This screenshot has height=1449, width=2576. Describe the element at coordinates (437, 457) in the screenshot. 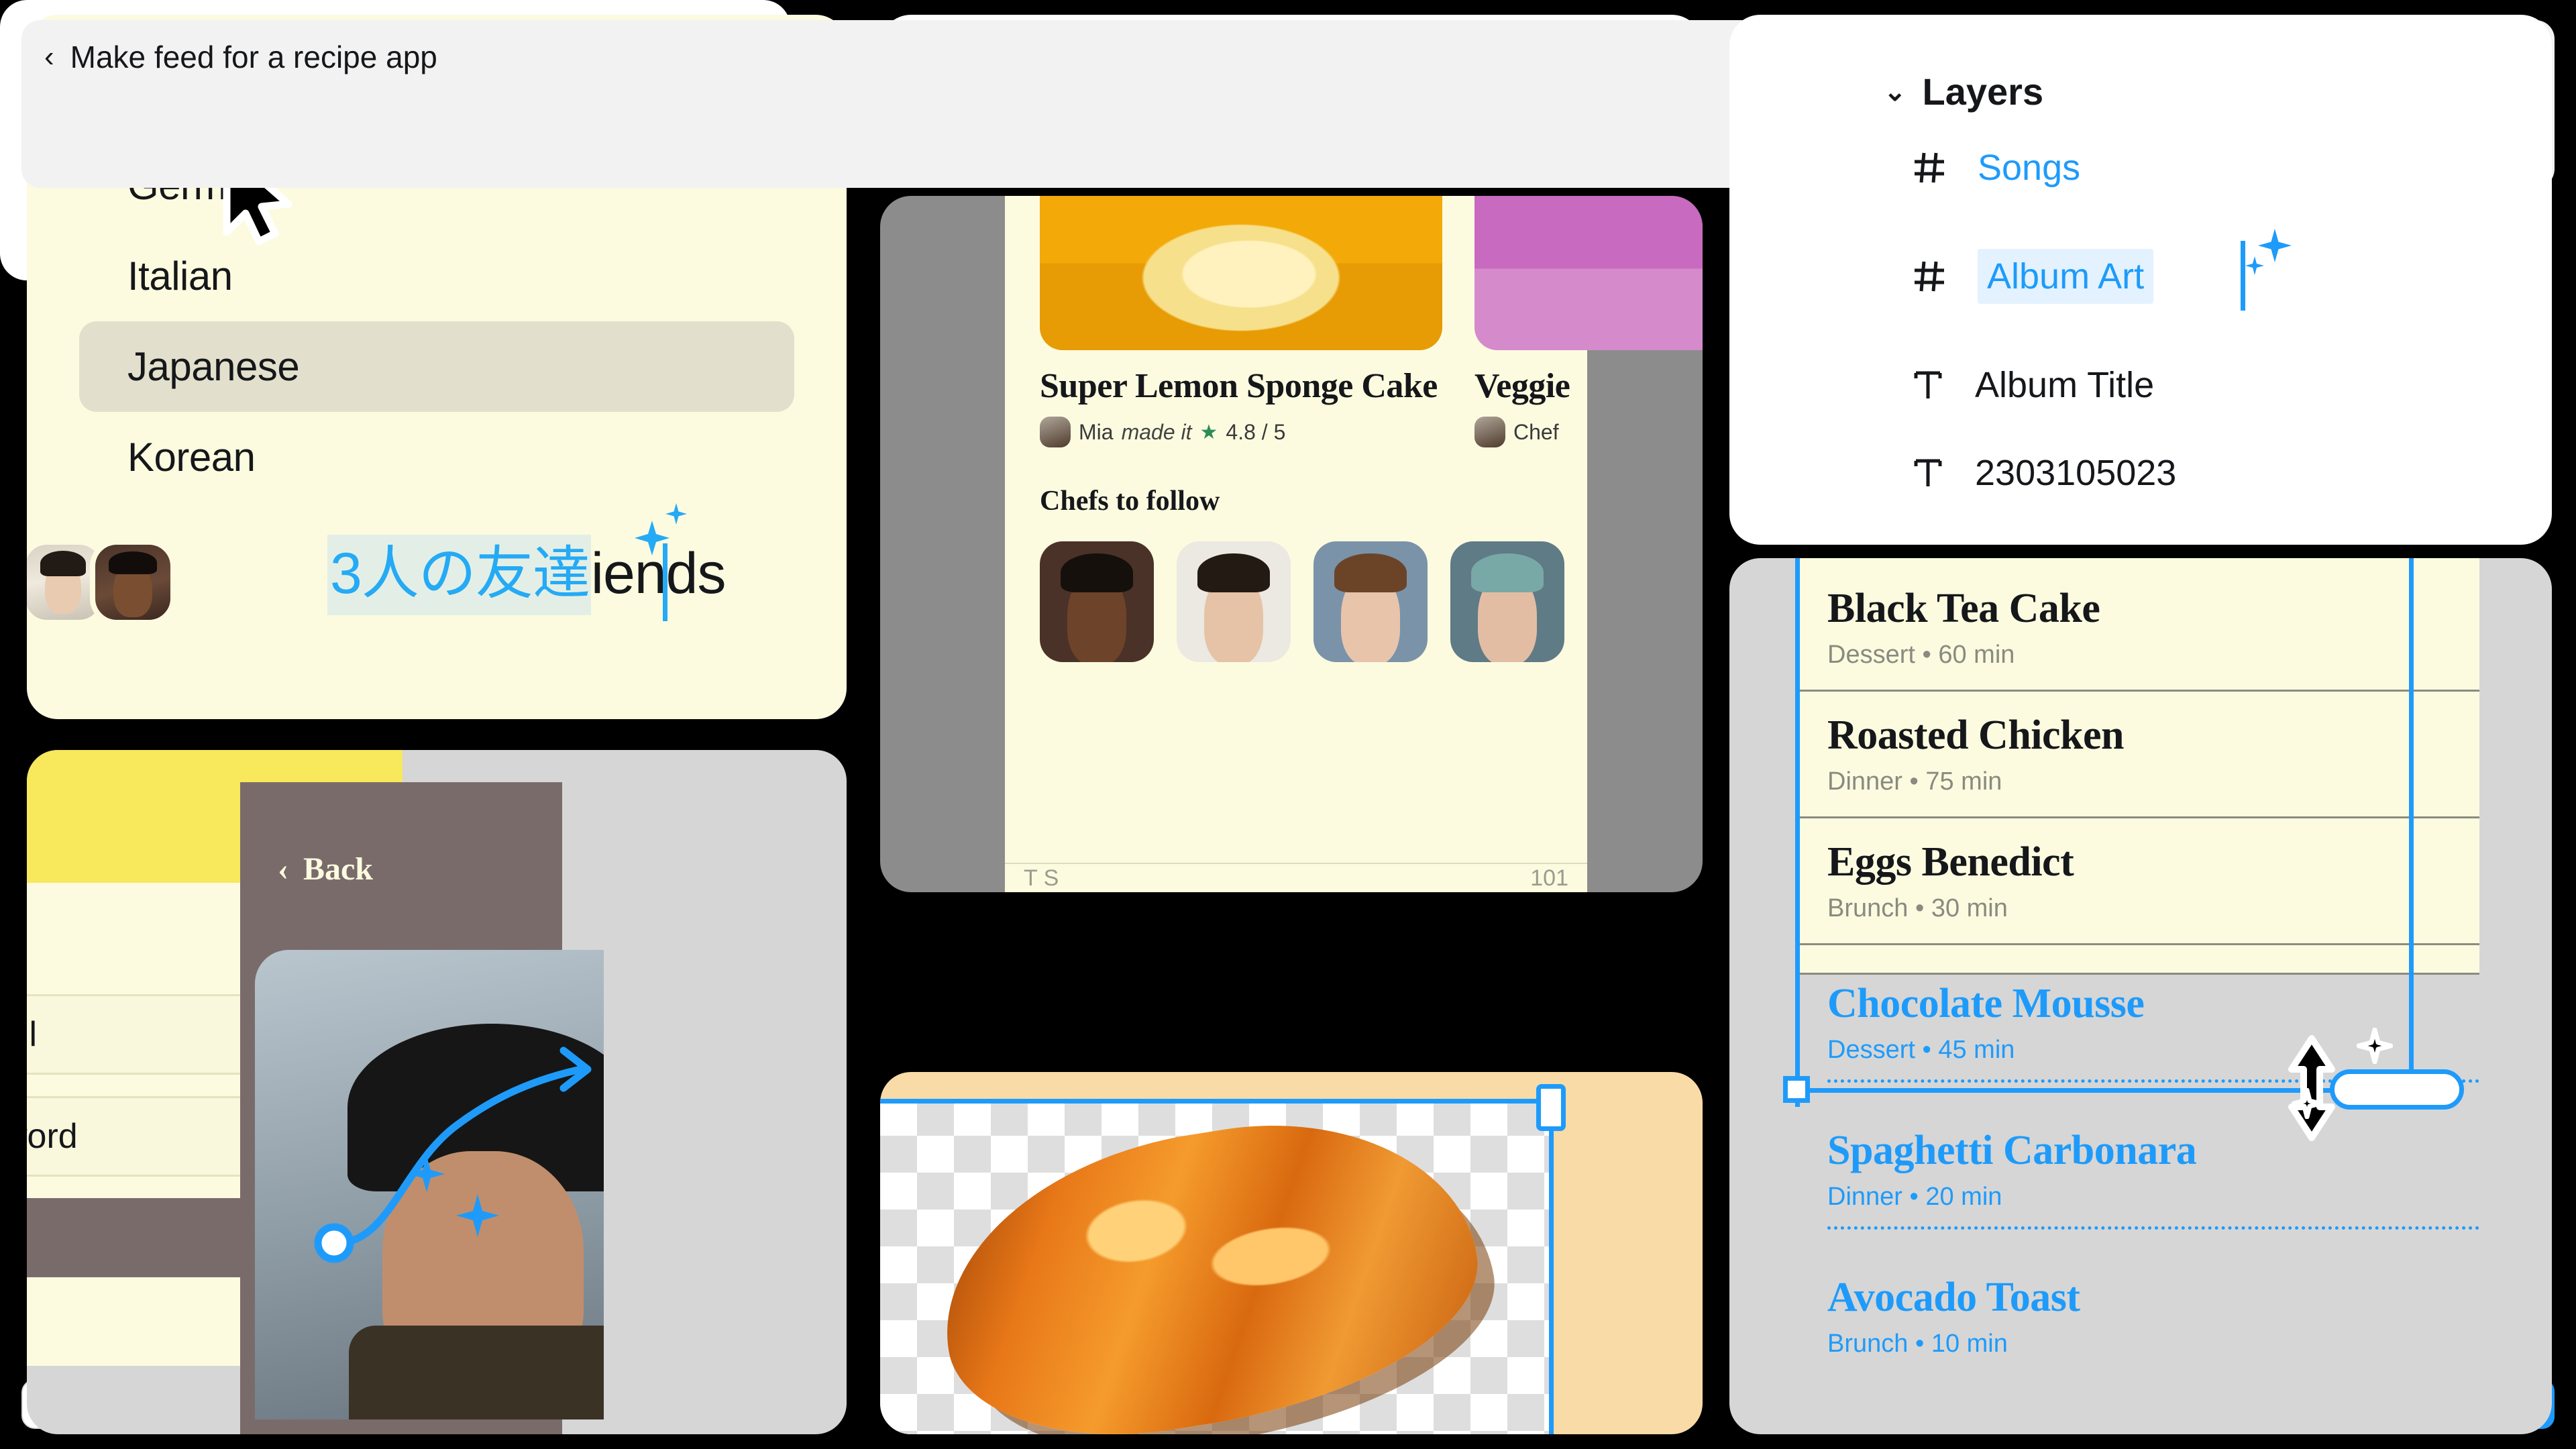

I see `language-option-korean: Korean` at that location.